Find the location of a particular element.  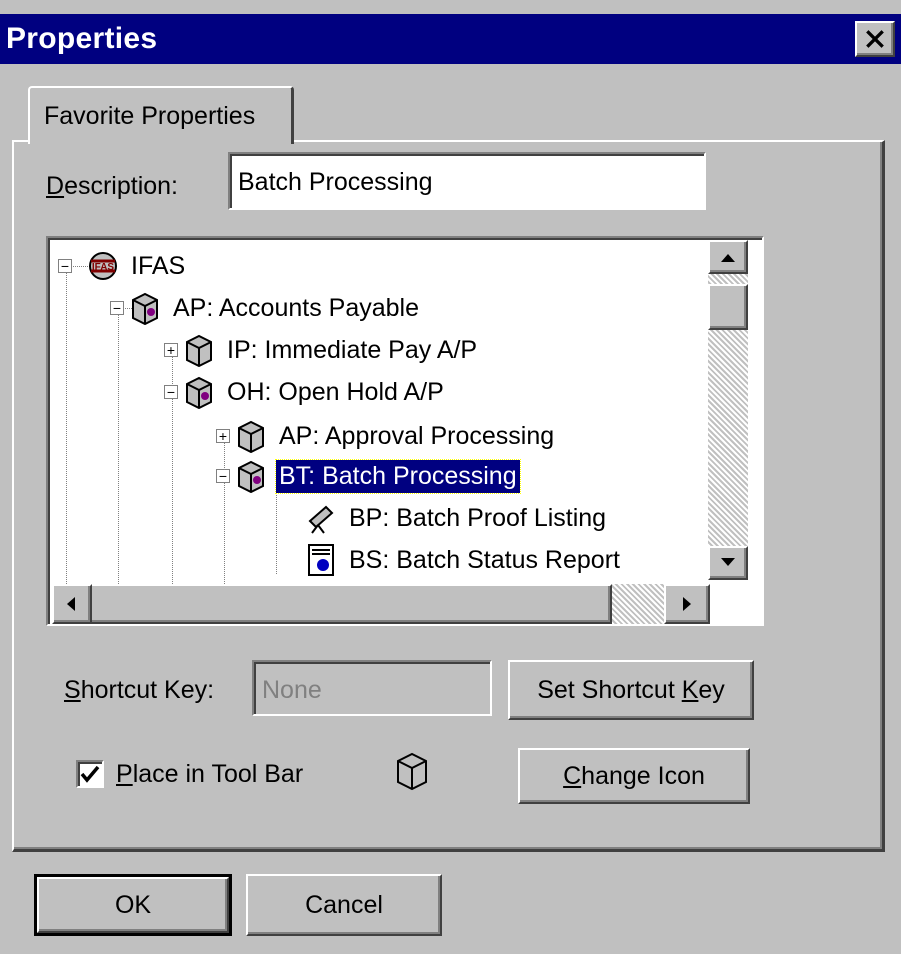

scroll-left-button is located at coordinates (72, 604).